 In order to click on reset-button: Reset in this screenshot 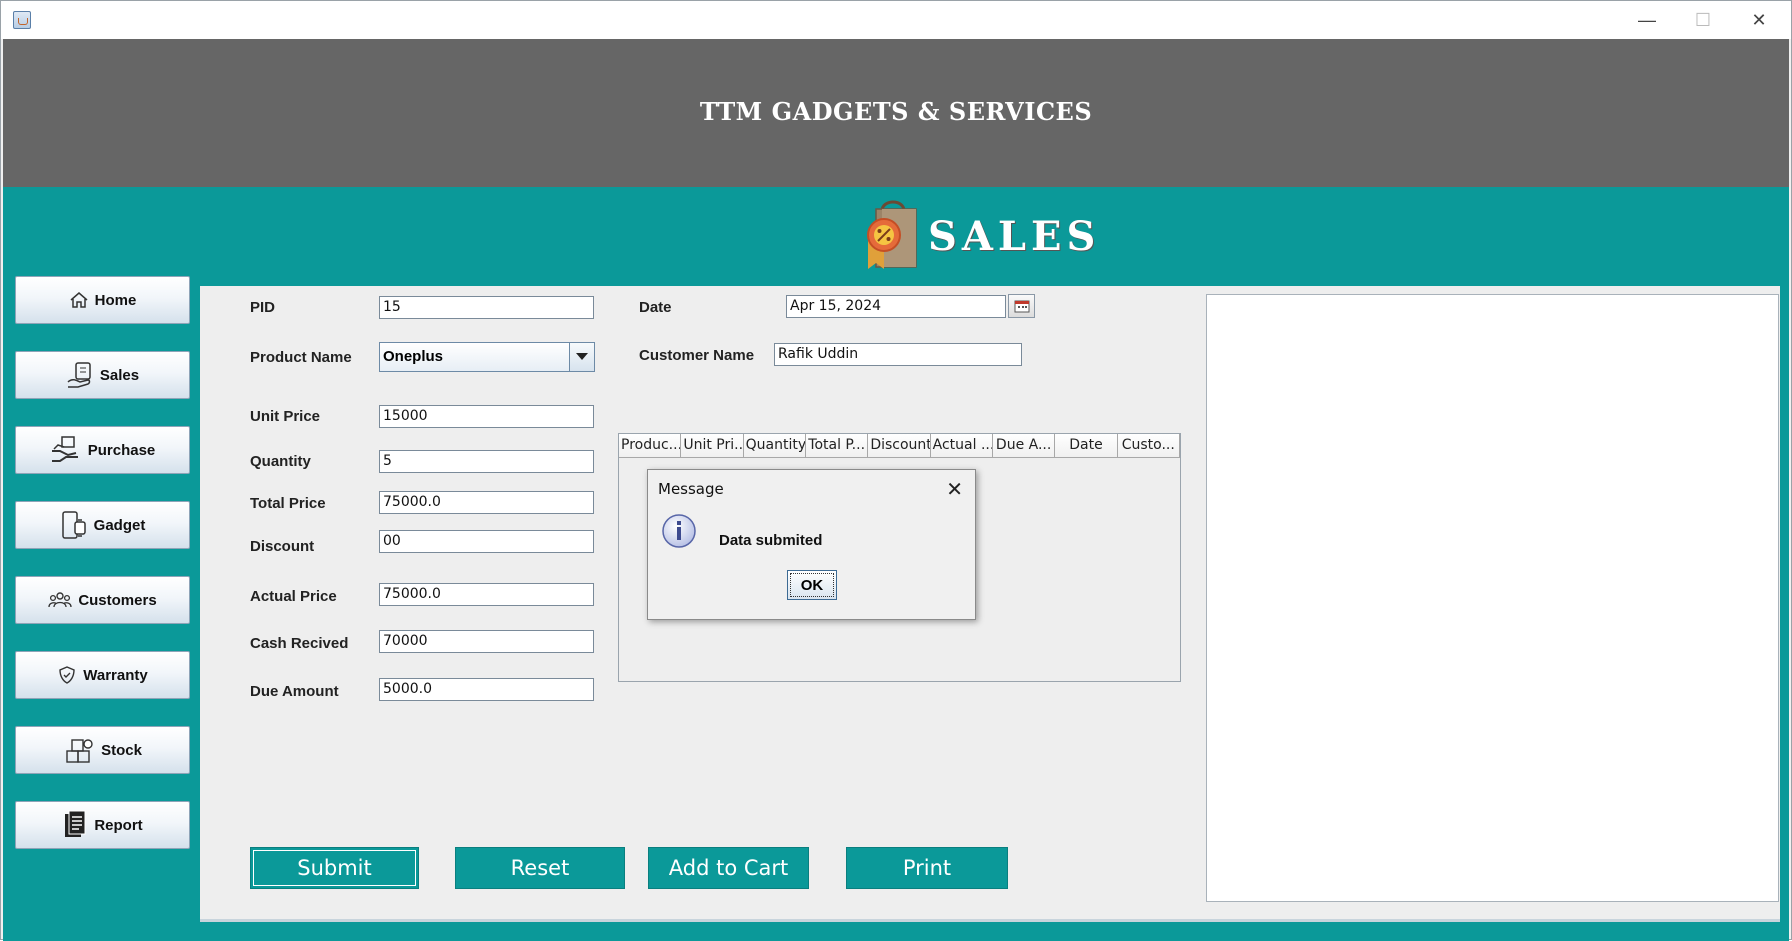, I will do `click(540, 868)`.